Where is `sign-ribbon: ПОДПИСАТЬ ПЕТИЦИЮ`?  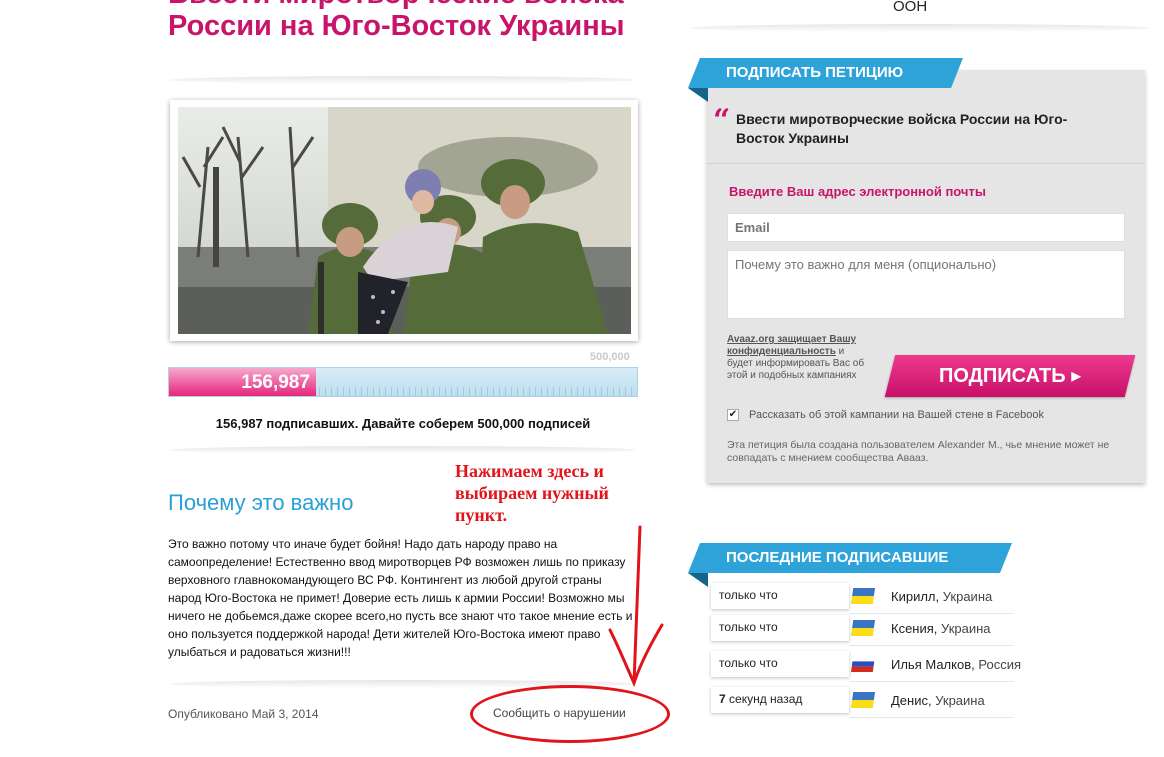
sign-ribbon: ПОДПИСАТЬ ПЕТИЦИЮ is located at coordinates (825, 80).